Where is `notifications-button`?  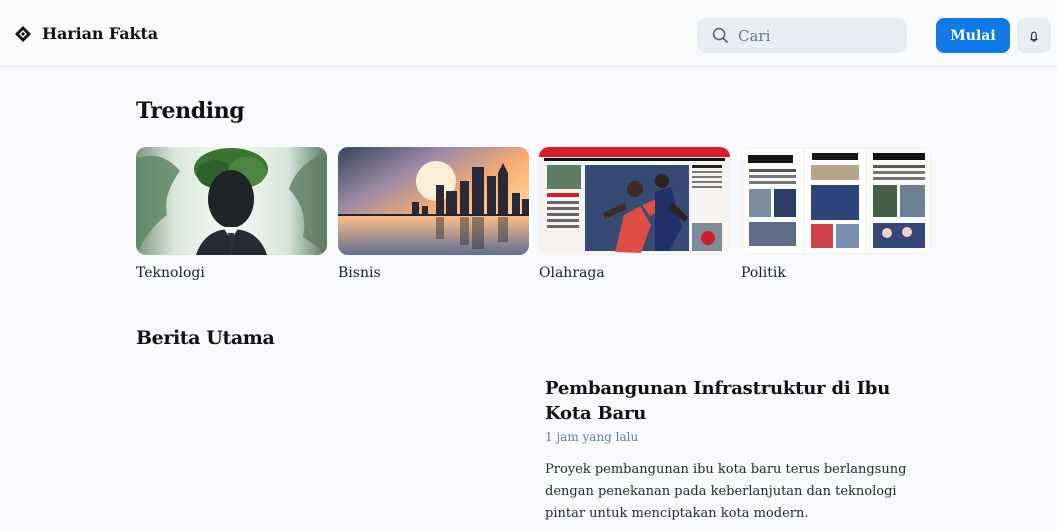 notifications-button is located at coordinates (1034, 35).